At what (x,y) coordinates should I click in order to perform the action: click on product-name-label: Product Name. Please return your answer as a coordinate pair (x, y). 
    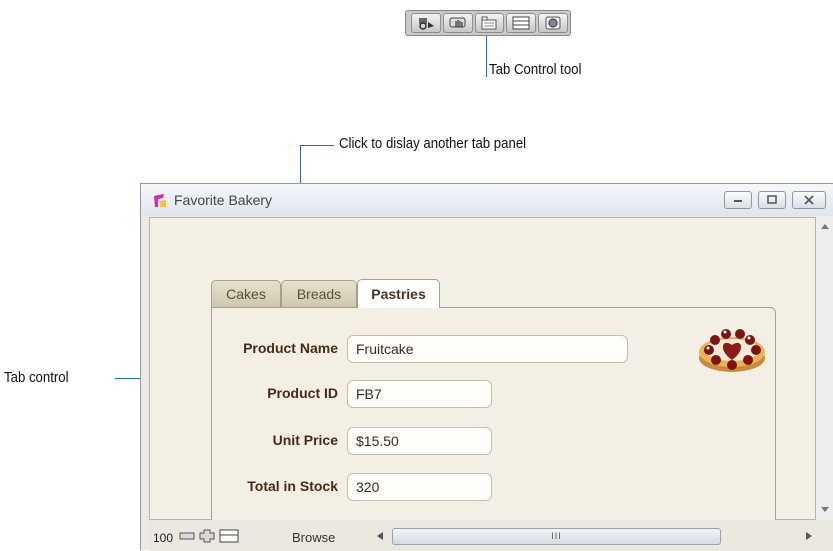
    Looking at the image, I should click on (290, 348).